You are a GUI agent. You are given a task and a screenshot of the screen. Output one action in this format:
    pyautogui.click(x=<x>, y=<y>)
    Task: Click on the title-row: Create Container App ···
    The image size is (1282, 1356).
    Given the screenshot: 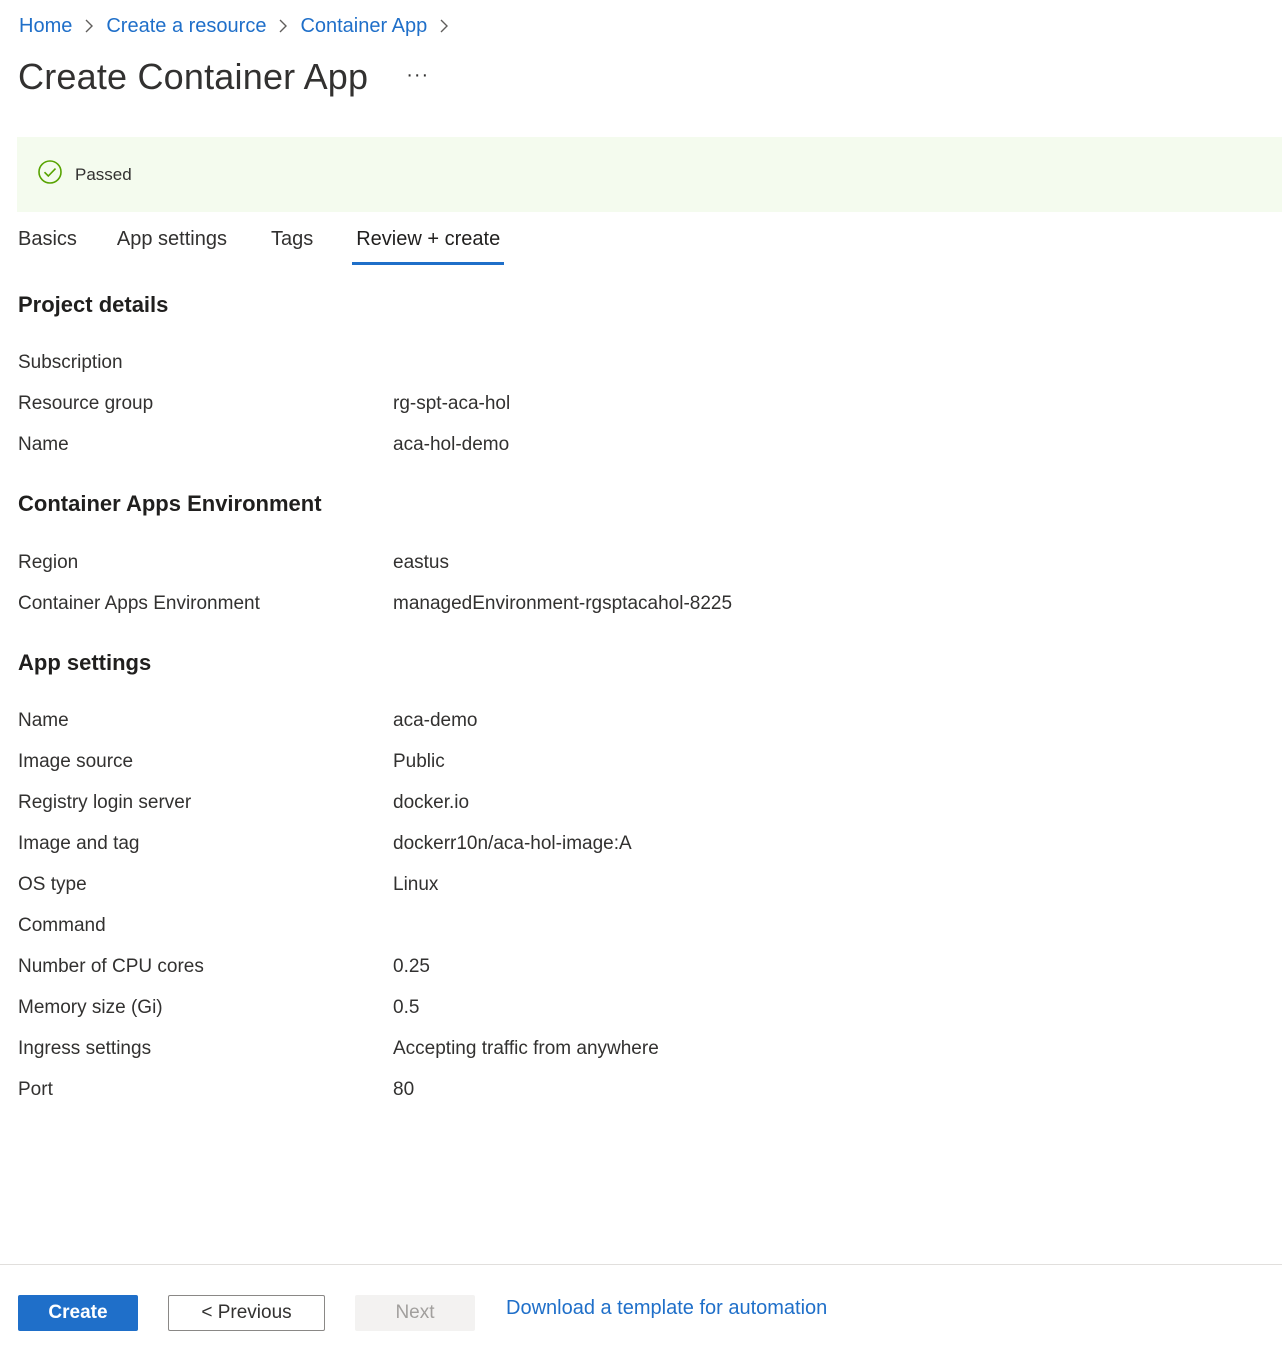 What is the action you would take?
    pyautogui.click(x=223, y=77)
    